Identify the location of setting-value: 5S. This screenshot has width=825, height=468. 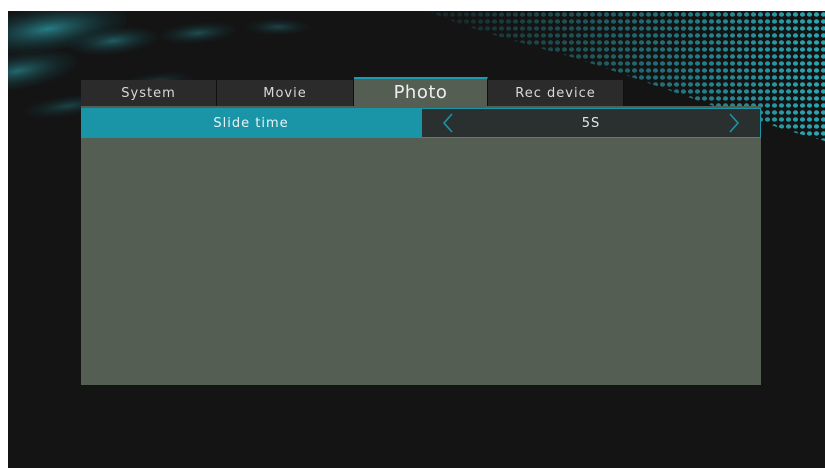
(591, 123).